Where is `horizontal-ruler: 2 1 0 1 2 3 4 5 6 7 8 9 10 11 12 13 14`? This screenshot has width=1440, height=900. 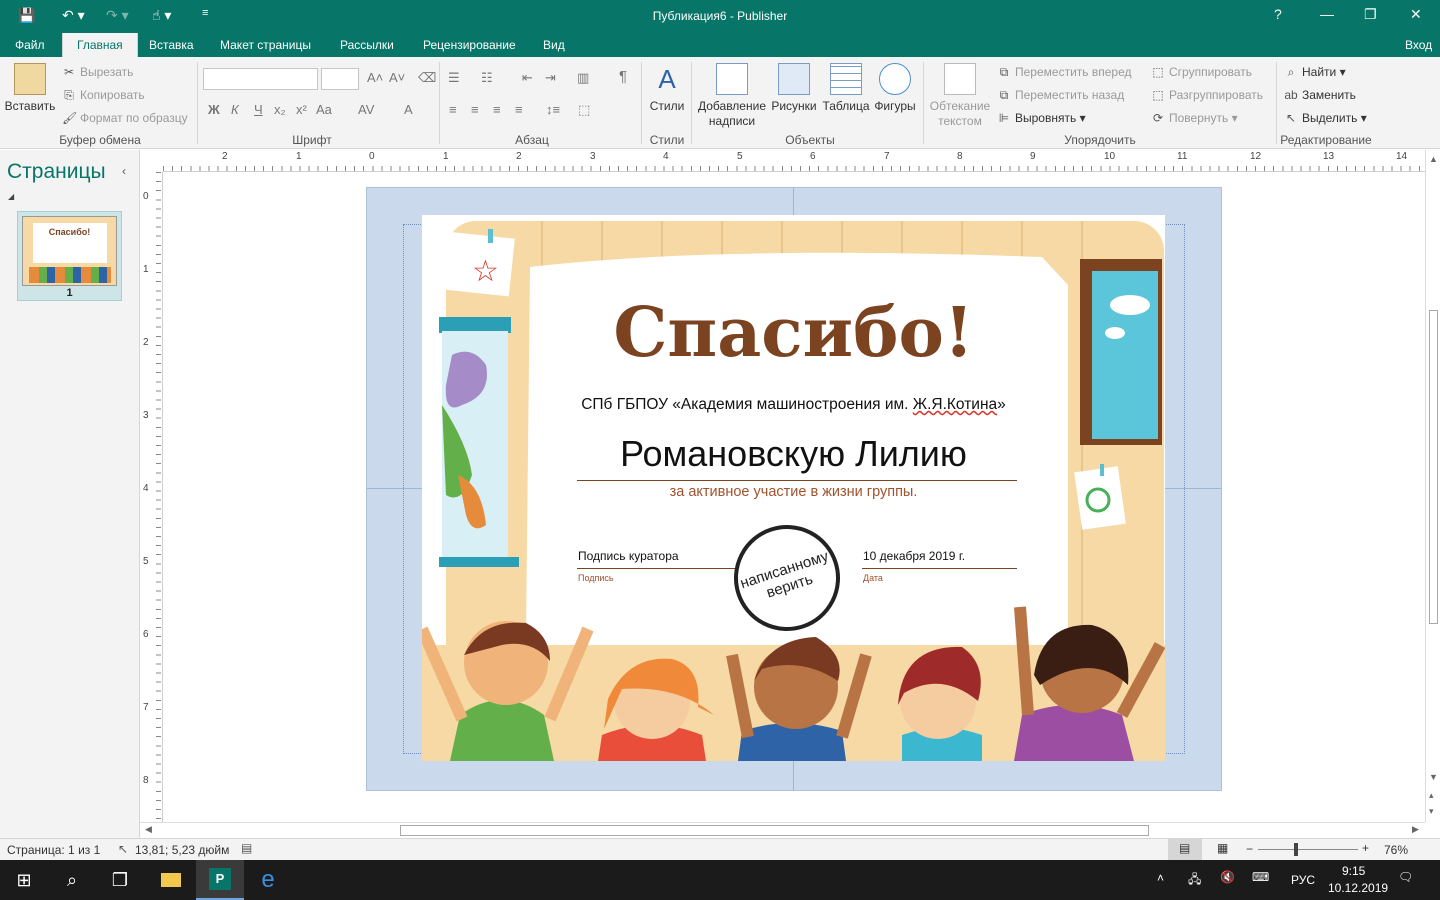
horizontal-ruler: 2 1 0 1 2 3 4 5 6 7 8 9 10 11 12 13 14 is located at coordinates (794, 161).